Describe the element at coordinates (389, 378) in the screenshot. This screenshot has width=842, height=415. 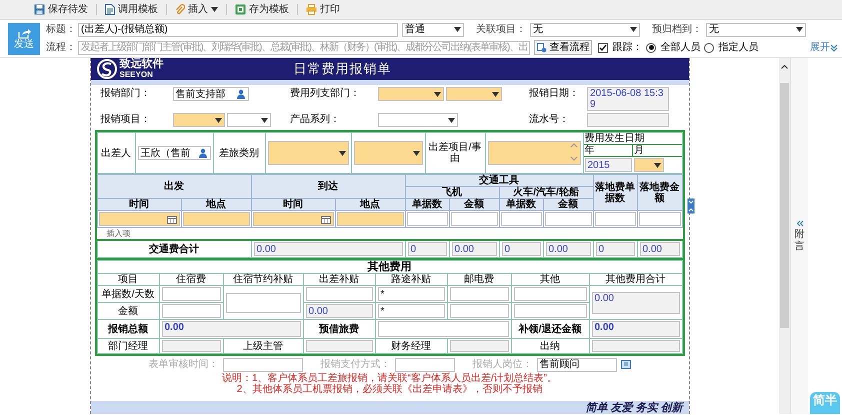
I see `note-text: 说明：1、客户体系员工差旅报销，请关联“客户体系人员出差/计划总结表”。` at that location.